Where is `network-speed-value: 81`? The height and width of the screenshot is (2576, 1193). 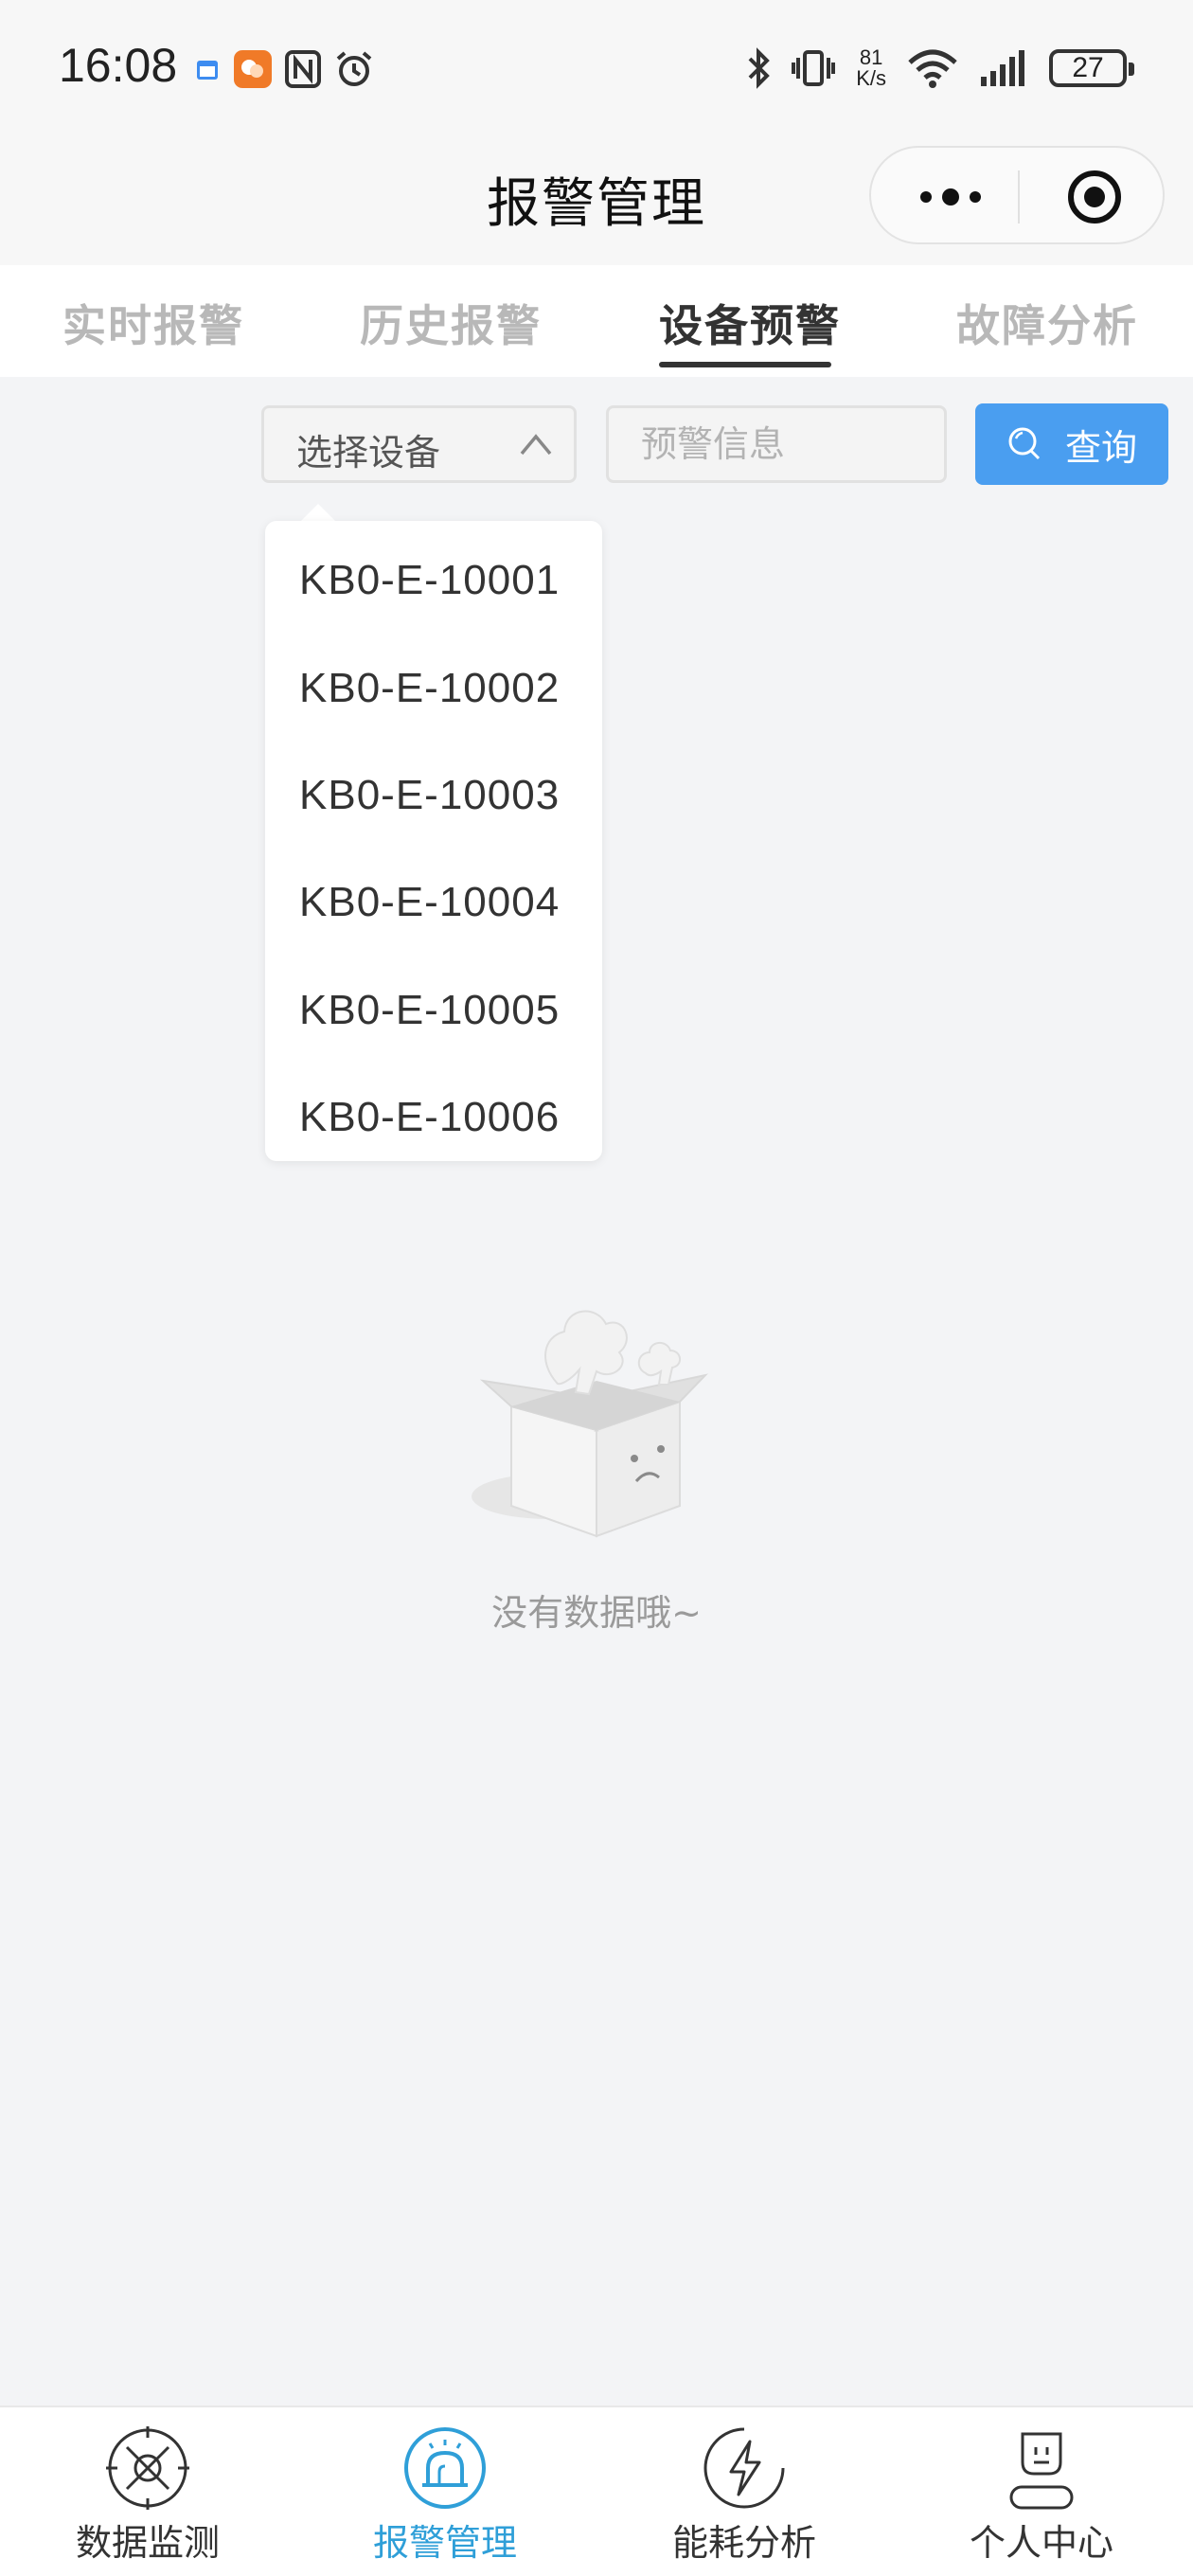
network-speed-value: 81 is located at coordinates (871, 57).